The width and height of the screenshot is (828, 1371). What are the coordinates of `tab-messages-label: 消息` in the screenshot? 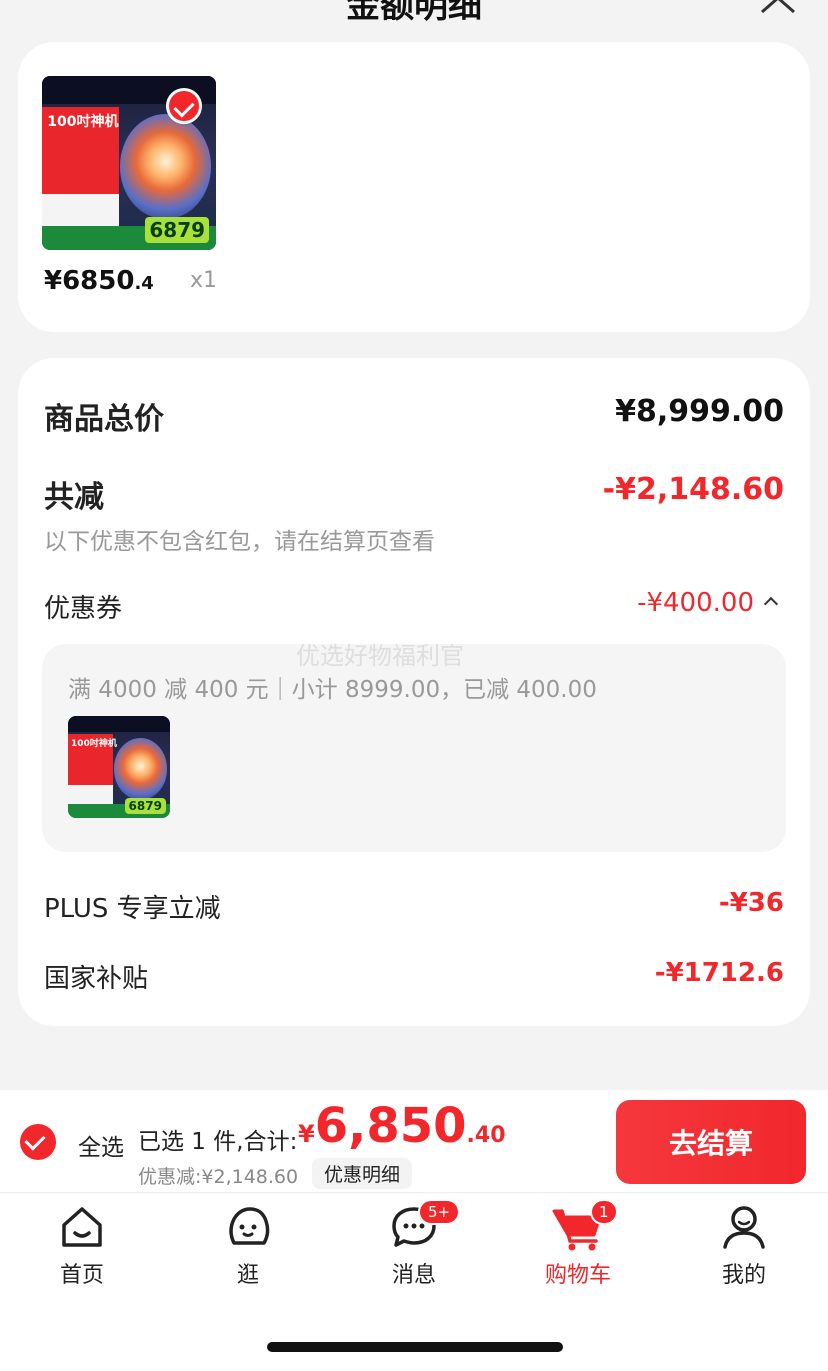 It's located at (413, 1275).